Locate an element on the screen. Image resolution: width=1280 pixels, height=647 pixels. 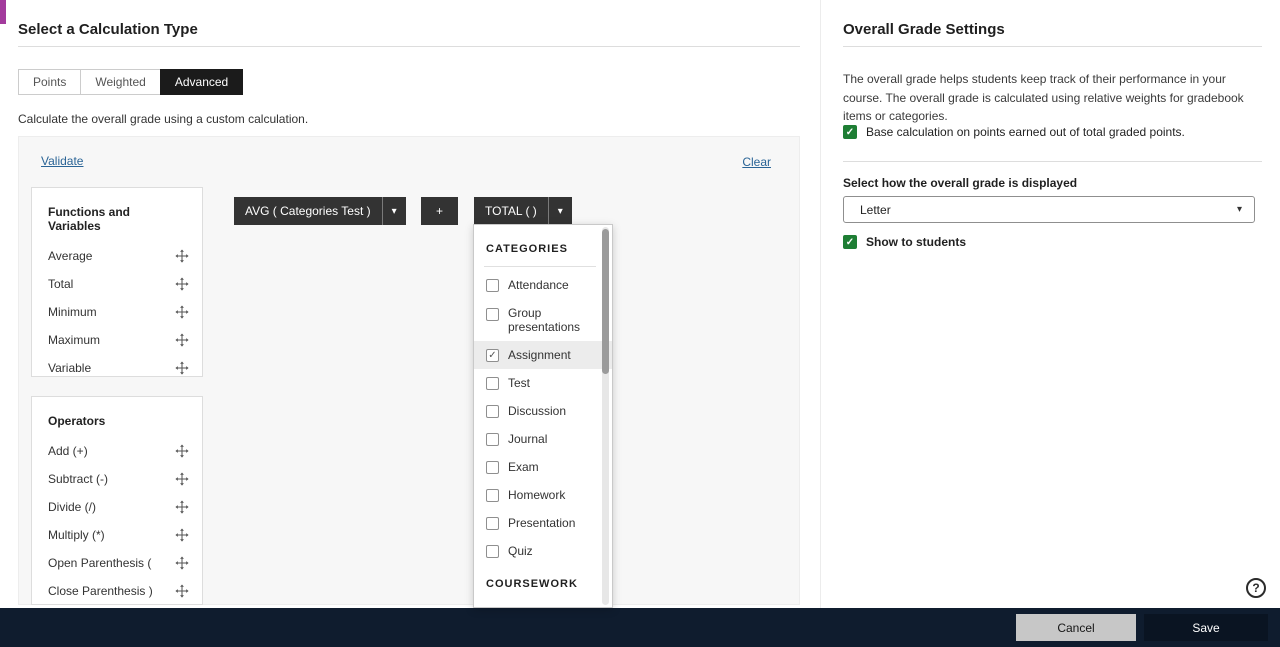
category-option-attendance: Attendance is located at coordinates (540, 285).